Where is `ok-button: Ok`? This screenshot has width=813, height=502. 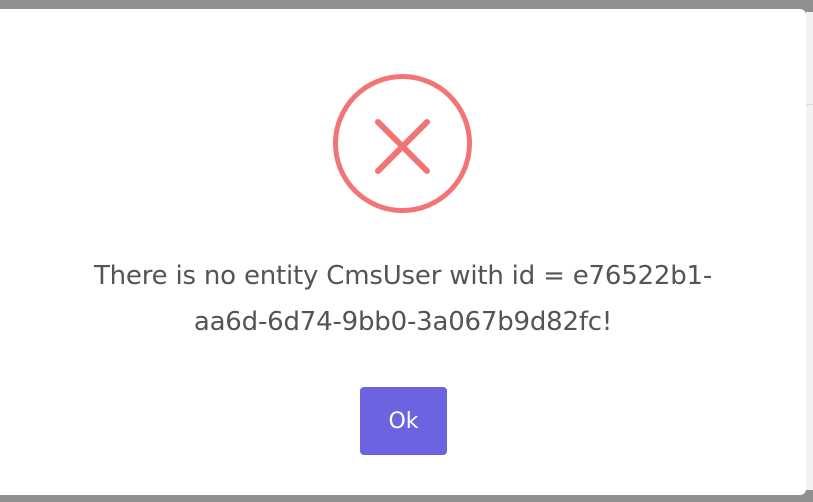 ok-button: Ok is located at coordinates (403, 421).